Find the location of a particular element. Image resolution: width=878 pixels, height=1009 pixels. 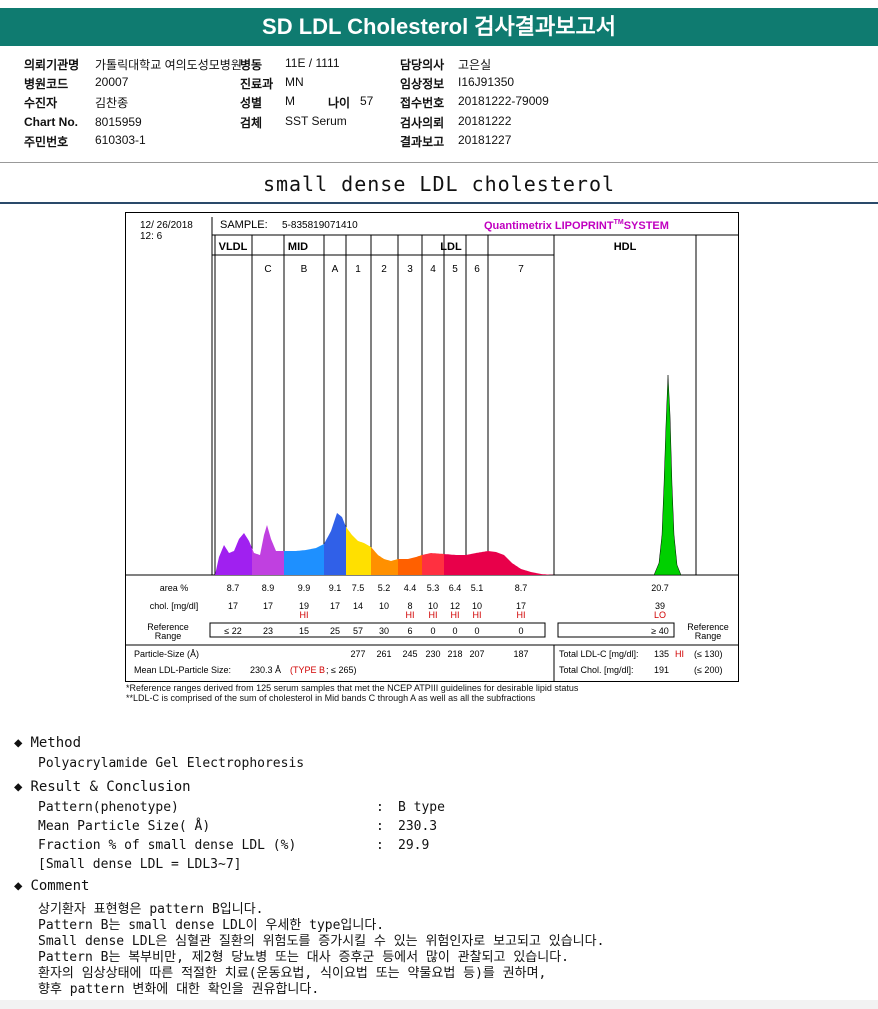

result-value-pattern: B type is located at coordinates (421, 807).